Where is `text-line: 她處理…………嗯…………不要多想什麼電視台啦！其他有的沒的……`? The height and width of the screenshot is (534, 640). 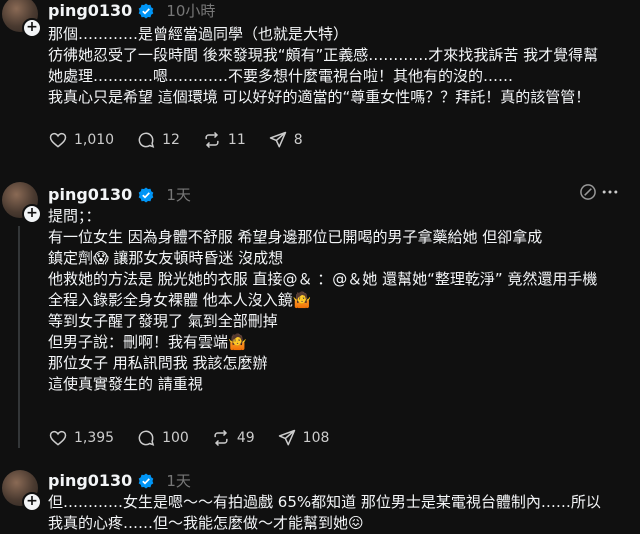 text-line: 她處理…………嗯…………不要多想什麼電視台啦！其他有的沒的…… is located at coordinates (281, 76).